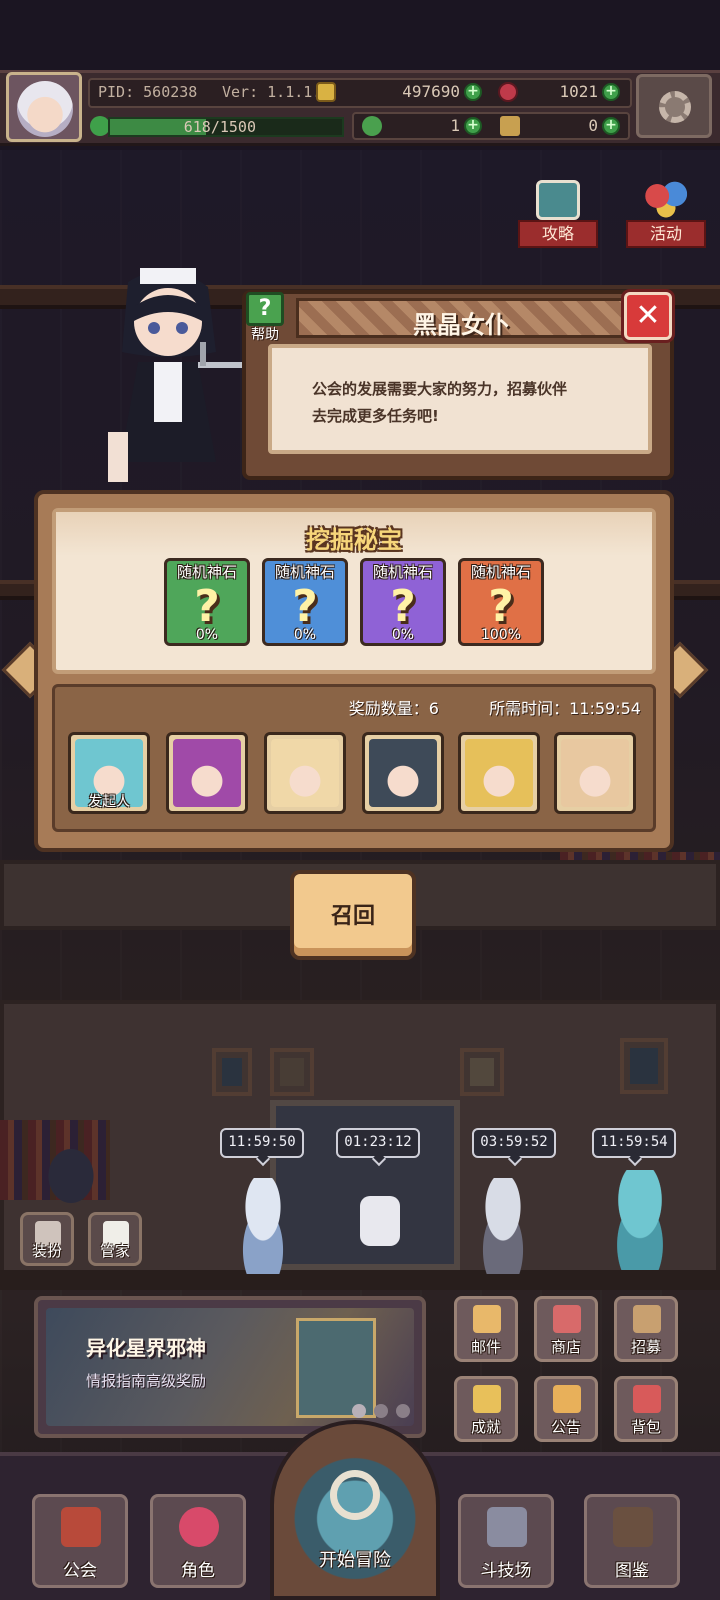 Image resolution: width=720 pixels, height=1600 pixels. What do you see at coordinates (380, 1221) in the screenshot?
I see `guild-cat` at bounding box center [380, 1221].